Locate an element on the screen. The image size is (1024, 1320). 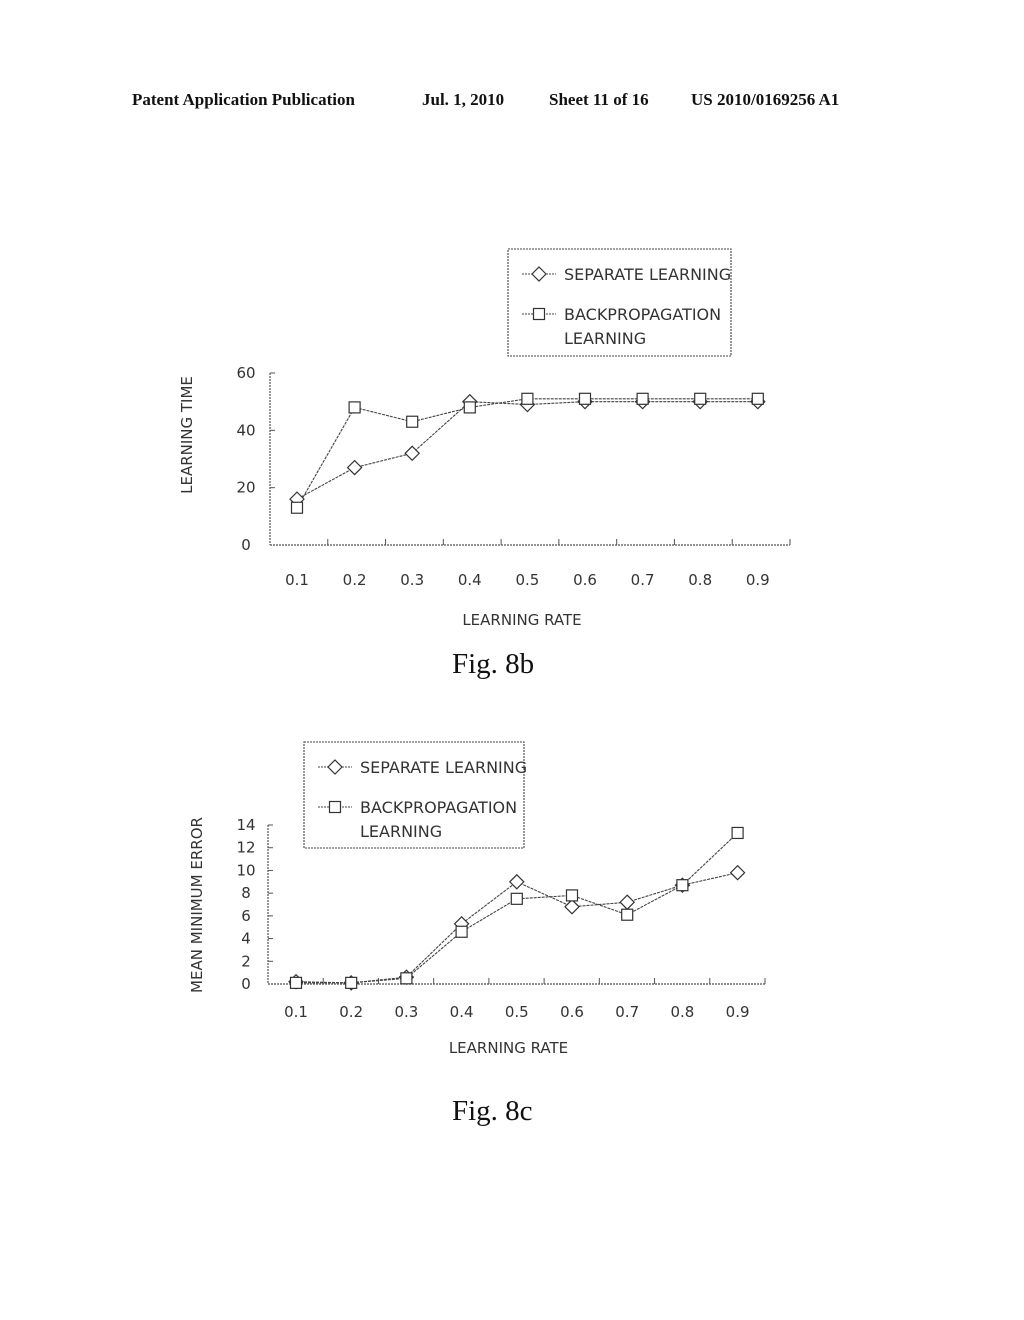
y-tick-label: 6 is located at coordinates (246, 916).